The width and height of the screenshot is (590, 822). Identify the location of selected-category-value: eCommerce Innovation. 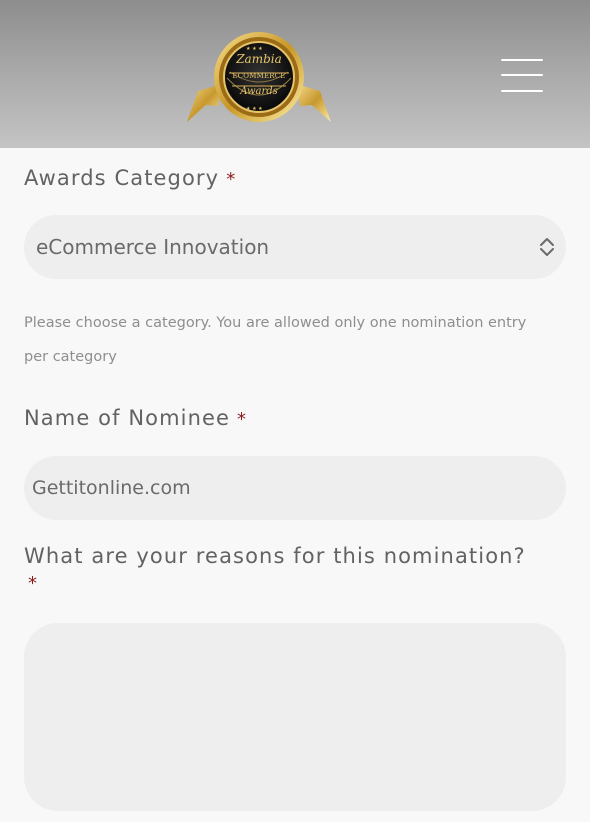
(153, 247).